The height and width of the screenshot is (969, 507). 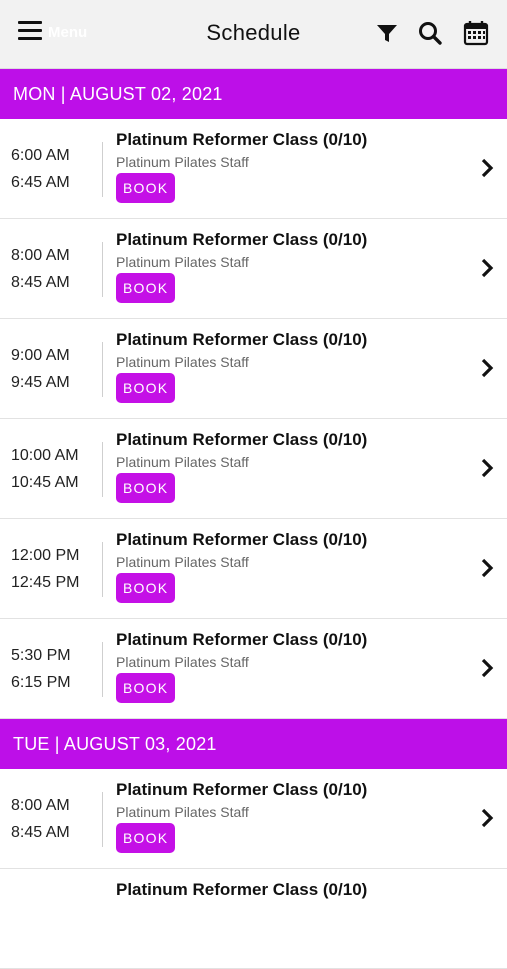 What do you see at coordinates (41, 682) in the screenshot?
I see `end-time: 6:15 PM` at bounding box center [41, 682].